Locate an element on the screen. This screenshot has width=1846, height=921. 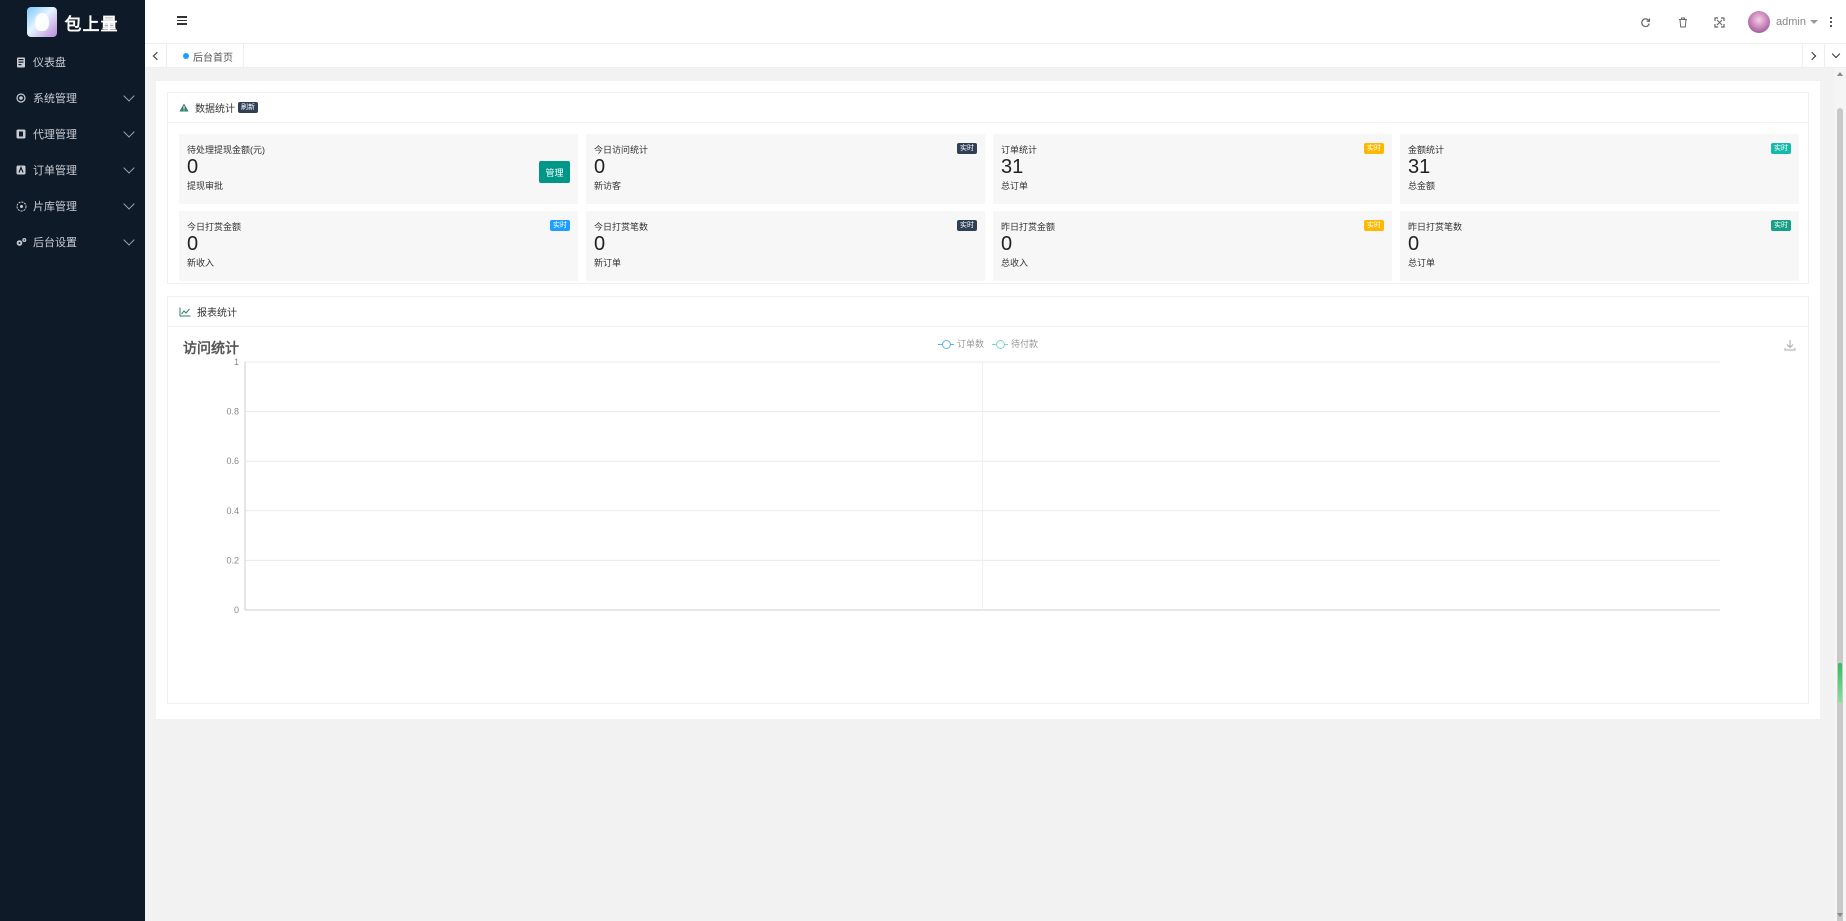
fullscreen-icon is located at coordinates (1719, 22).